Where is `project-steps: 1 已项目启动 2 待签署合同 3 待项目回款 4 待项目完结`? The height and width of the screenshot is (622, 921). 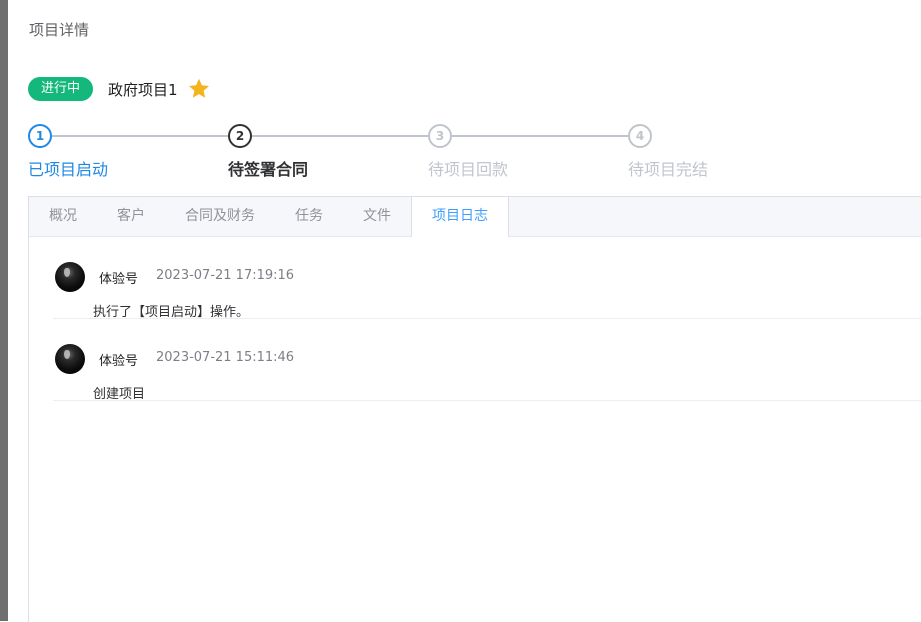
project-steps: 1 已项目启动 2 待签署合同 3 待项目回款 4 待项目完结 is located at coordinates (428, 154).